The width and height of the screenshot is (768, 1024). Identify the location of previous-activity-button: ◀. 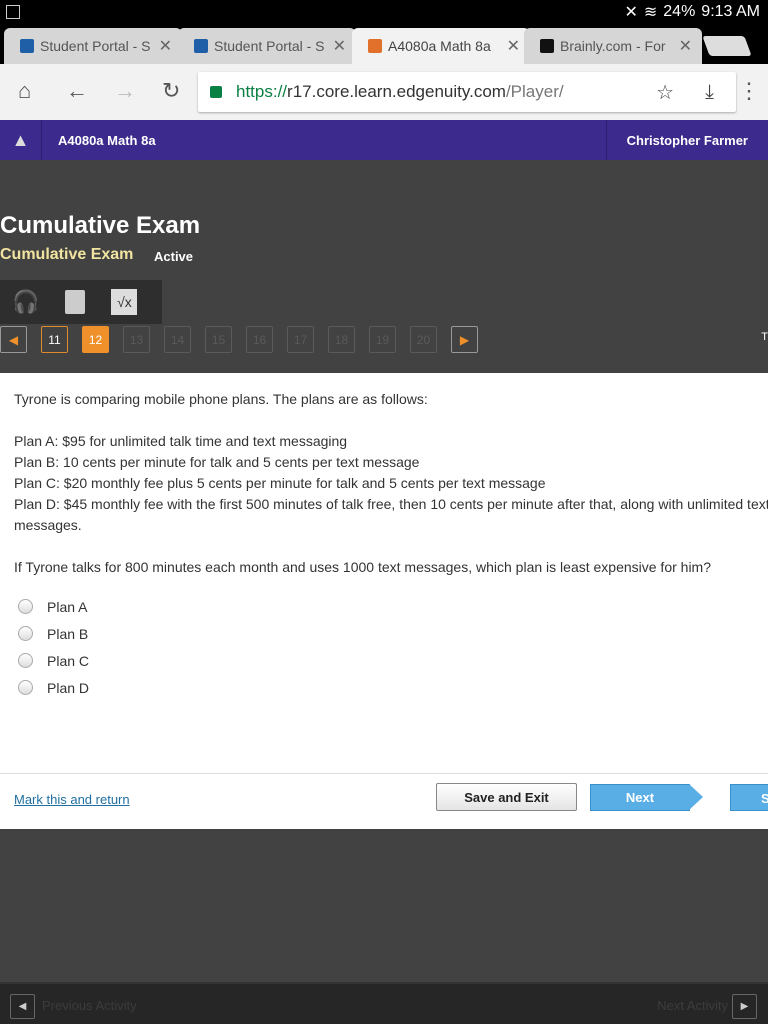
(22, 1006).